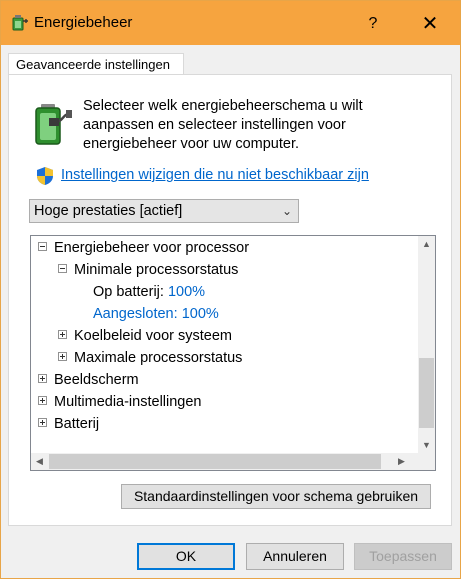 Image resolution: width=461 pixels, height=579 pixels. I want to click on tree-item-label: Beeldscherm, so click(96, 380).